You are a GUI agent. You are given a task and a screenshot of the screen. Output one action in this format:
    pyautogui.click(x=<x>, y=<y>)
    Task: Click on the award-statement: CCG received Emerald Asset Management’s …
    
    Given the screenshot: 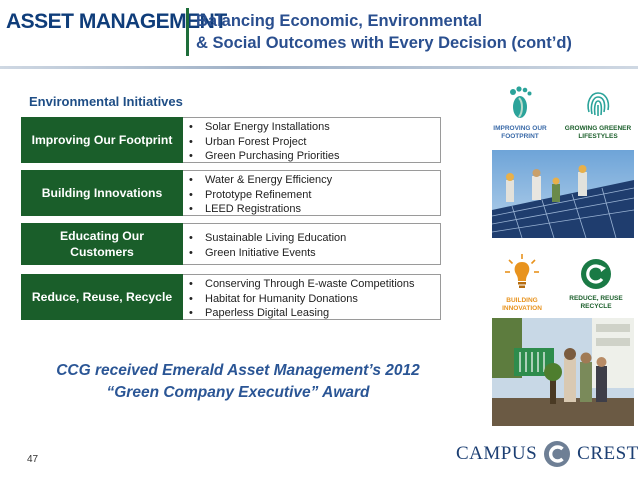 What is the action you would take?
    pyautogui.click(x=238, y=381)
    